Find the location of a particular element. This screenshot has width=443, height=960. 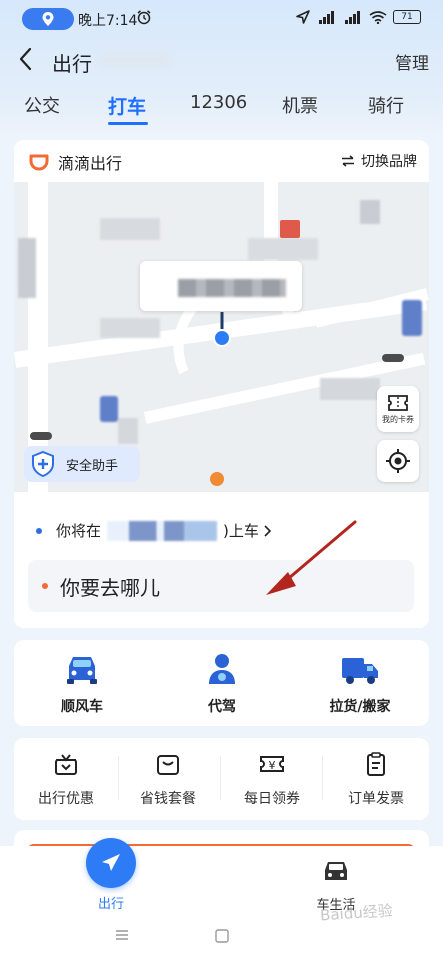

locate-crosshair-icon is located at coordinates (398, 461).